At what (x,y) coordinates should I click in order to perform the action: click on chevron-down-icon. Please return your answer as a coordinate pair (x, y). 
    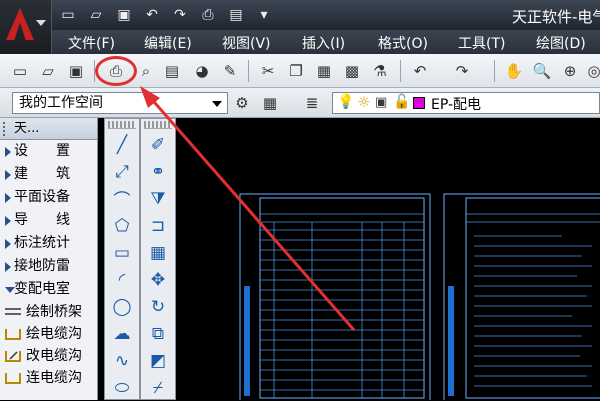
    Looking at the image, I should click on (41, 23).